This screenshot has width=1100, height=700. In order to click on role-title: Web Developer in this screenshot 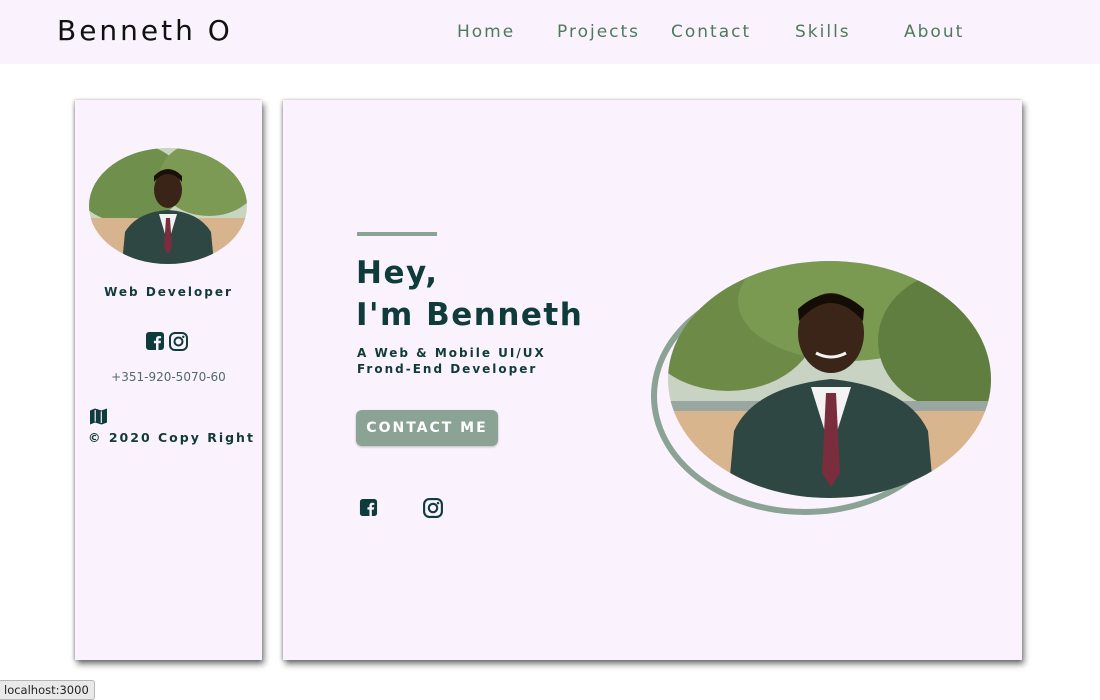, I will do `click(168, 292)`.